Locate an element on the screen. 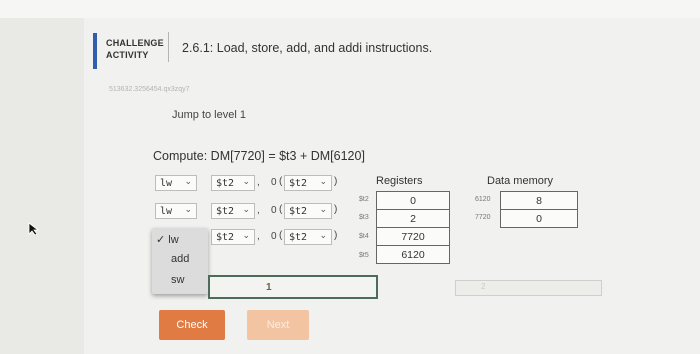 The width and height of the screenshot is (700, 354). register-value-t2: 0 is located at coordinates (413, 200).